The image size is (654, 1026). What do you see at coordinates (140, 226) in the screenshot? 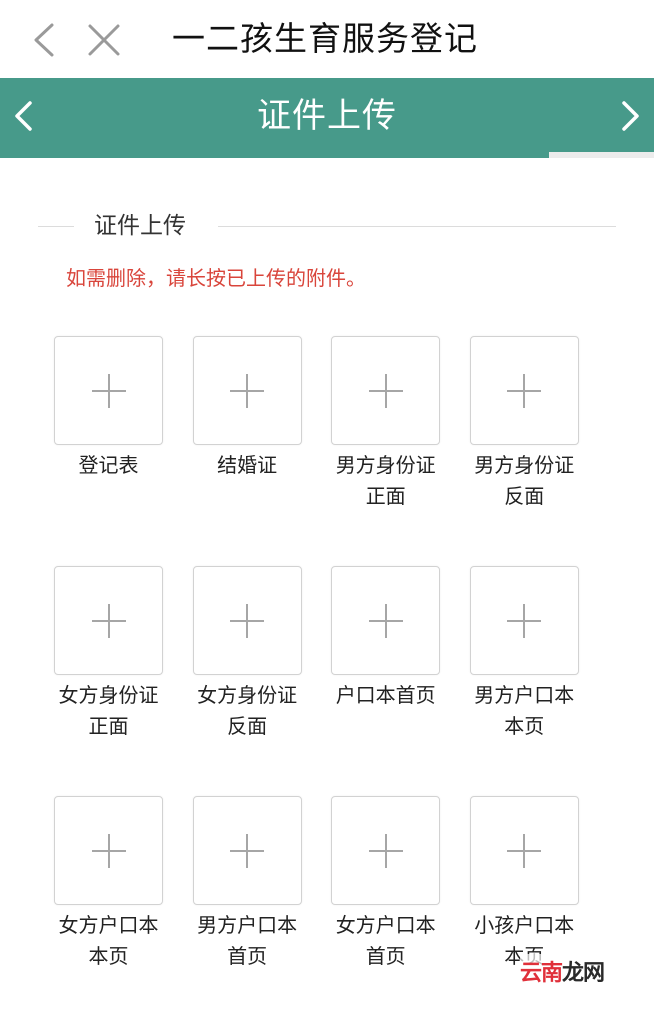
I see `section-title: 证件上传` at bounding box center [140, 226].